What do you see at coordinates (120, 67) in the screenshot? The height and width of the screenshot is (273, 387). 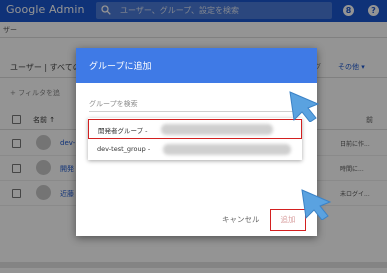 I see `dialog-title: グループに追加` at bounding box center [120, 67].